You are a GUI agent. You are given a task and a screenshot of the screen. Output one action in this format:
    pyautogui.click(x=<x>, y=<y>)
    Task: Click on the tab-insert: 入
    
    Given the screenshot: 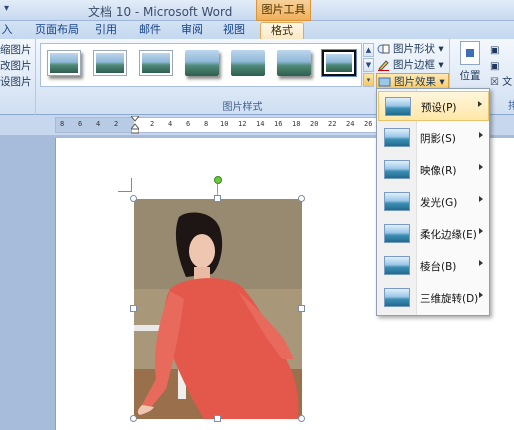 What is the action you would take?
    pyautogui.click(x=8, y=30)
    